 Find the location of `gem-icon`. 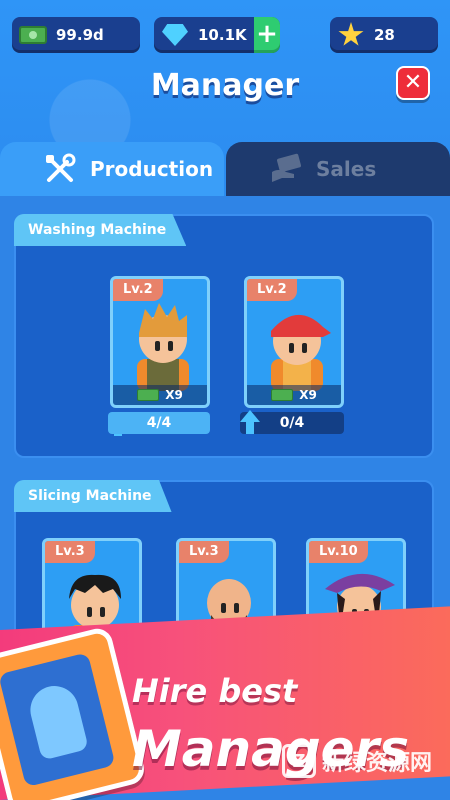

gem-icon is located at coordinates (175, 35).